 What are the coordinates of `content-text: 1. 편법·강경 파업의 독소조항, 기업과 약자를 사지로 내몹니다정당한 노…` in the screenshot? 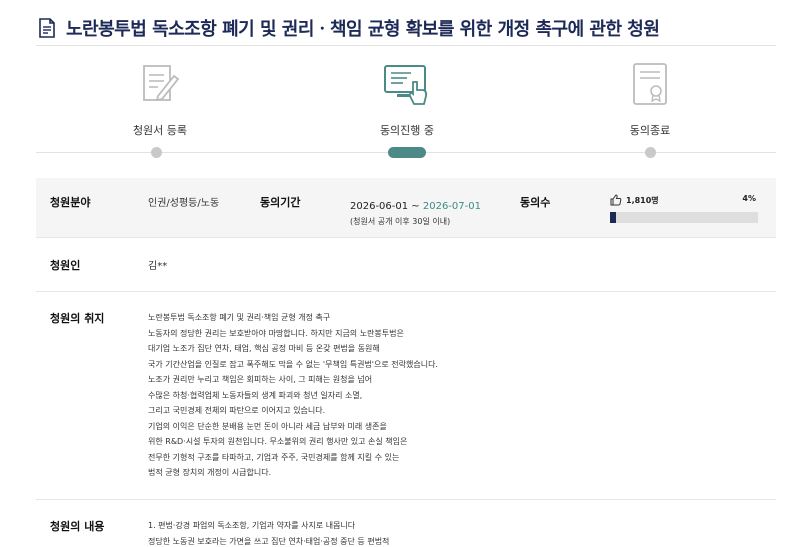 It's located at (268, 532).